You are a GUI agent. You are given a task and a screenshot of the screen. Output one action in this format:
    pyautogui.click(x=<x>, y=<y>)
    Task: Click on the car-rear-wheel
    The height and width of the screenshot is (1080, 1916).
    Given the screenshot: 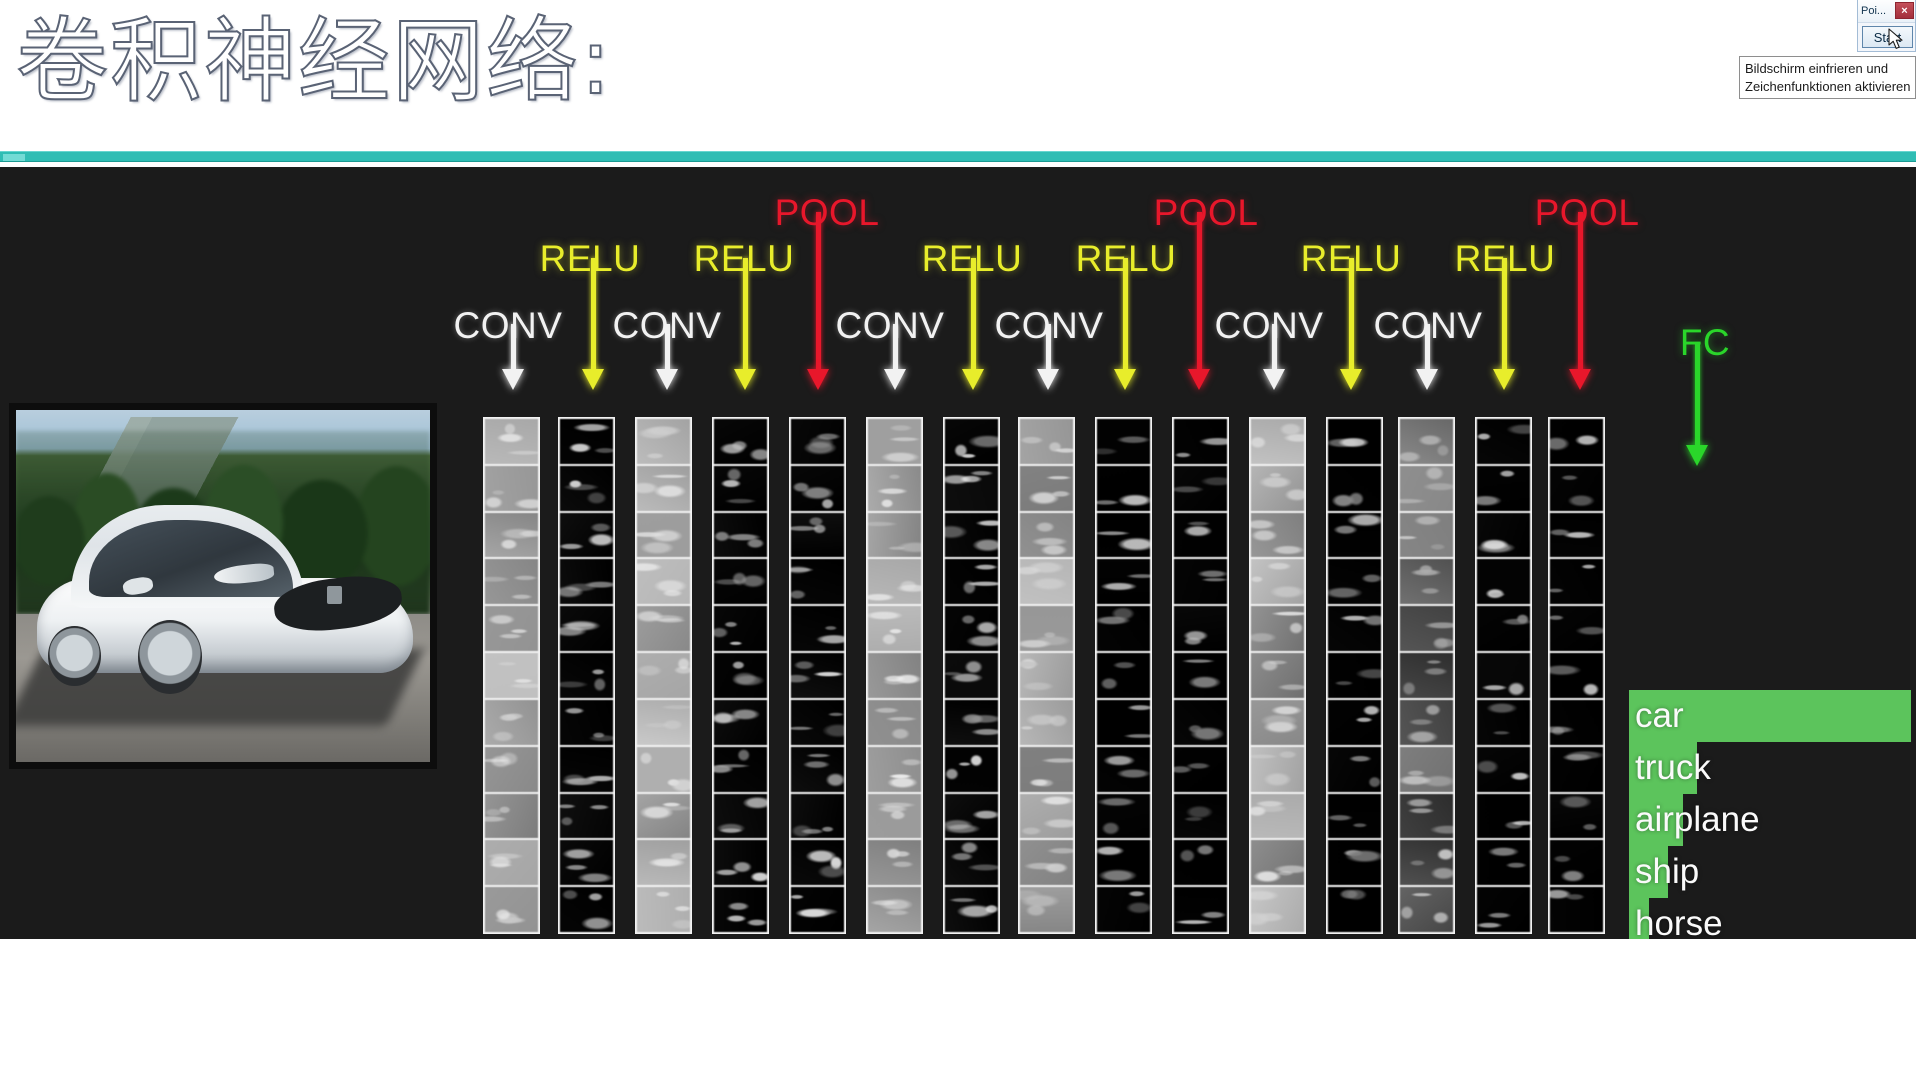 What is the action you would take?
    pyautogui.click(x=74, y=656)
    